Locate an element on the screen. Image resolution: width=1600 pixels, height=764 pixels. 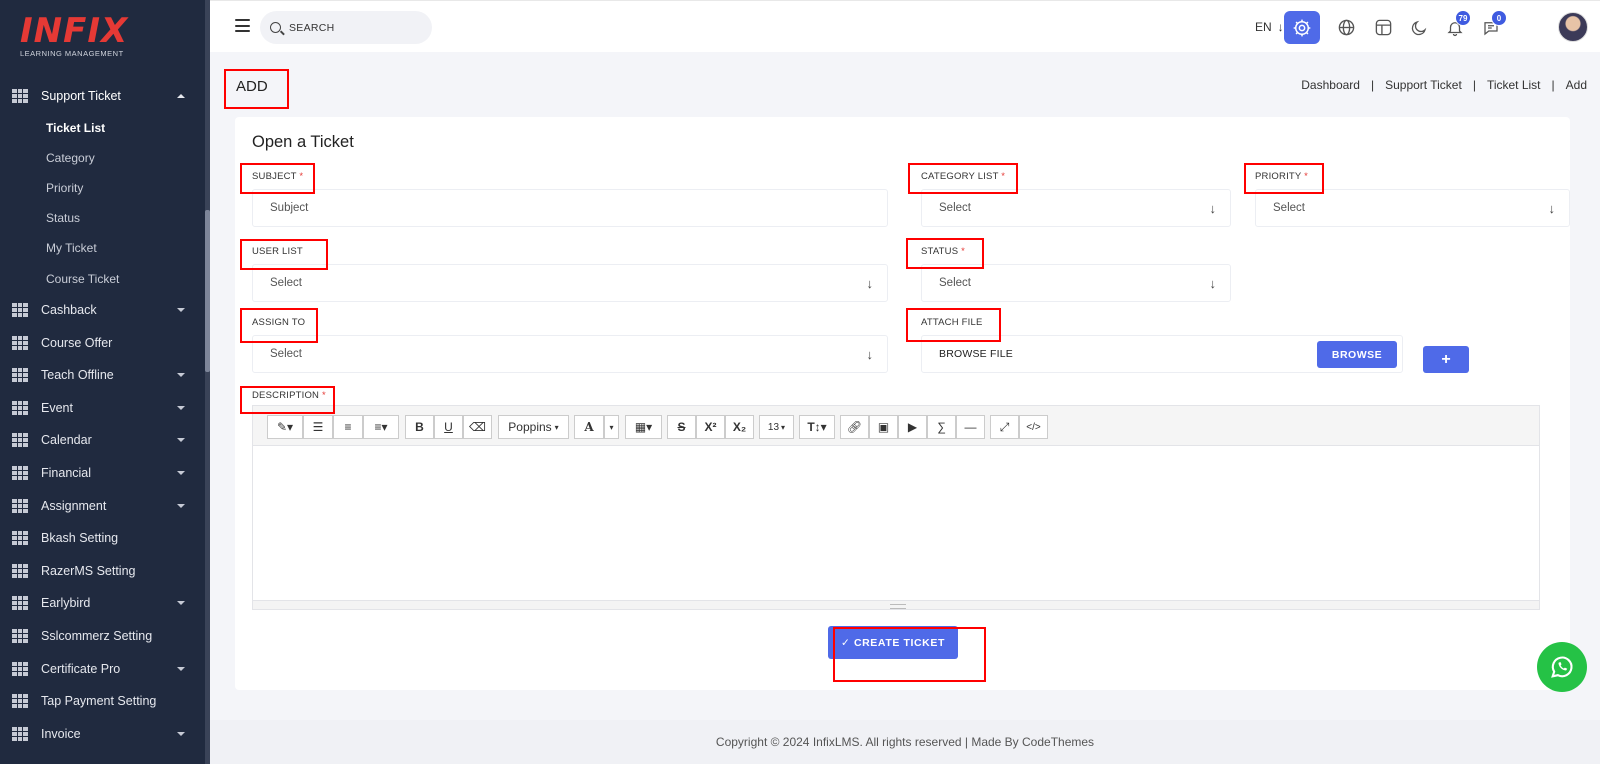
sidebar-item-event: Event is located at coordinates (102, 408).